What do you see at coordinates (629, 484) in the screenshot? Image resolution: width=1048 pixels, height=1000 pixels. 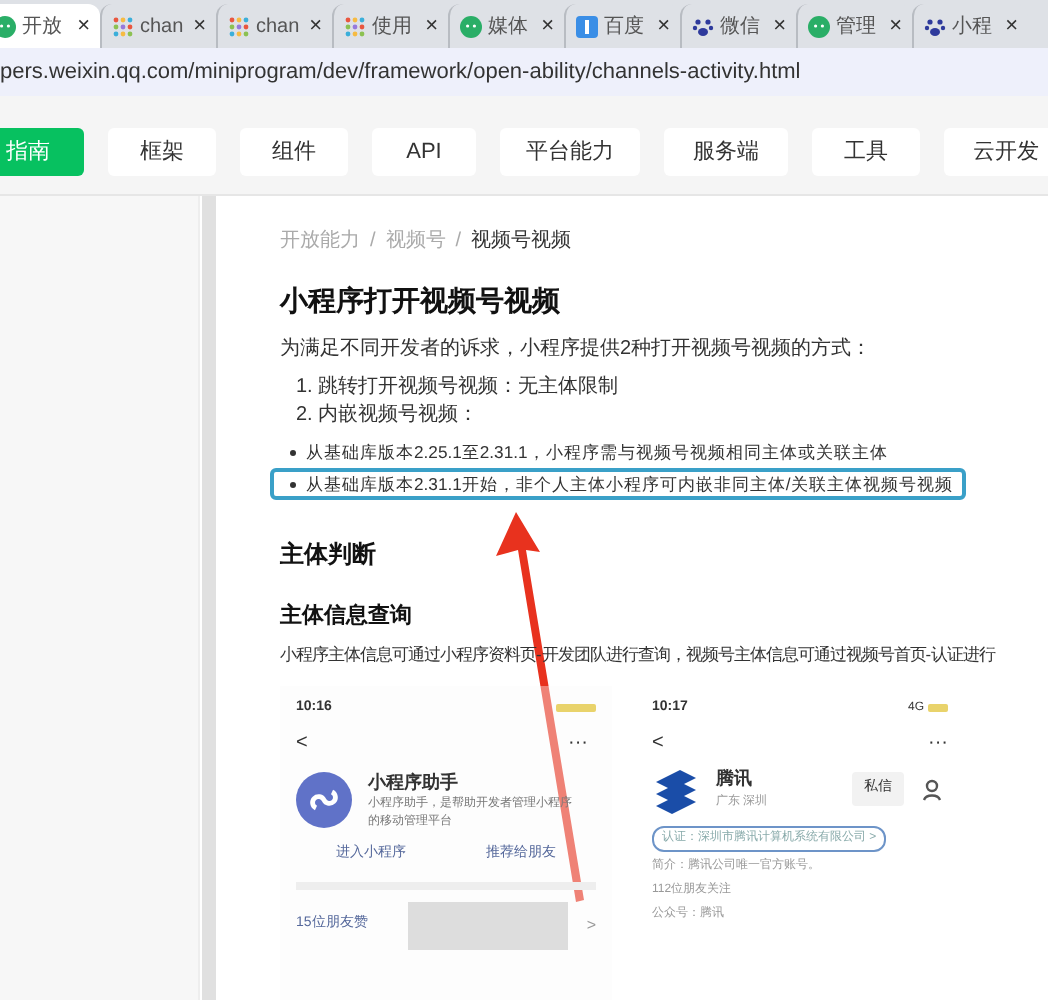 I see `bullet-text: 从基础库版本2.31.1开始，非个人主体小程序可内嵌非同主体/关联主体视频号视频` at bounding box center [629, 484].